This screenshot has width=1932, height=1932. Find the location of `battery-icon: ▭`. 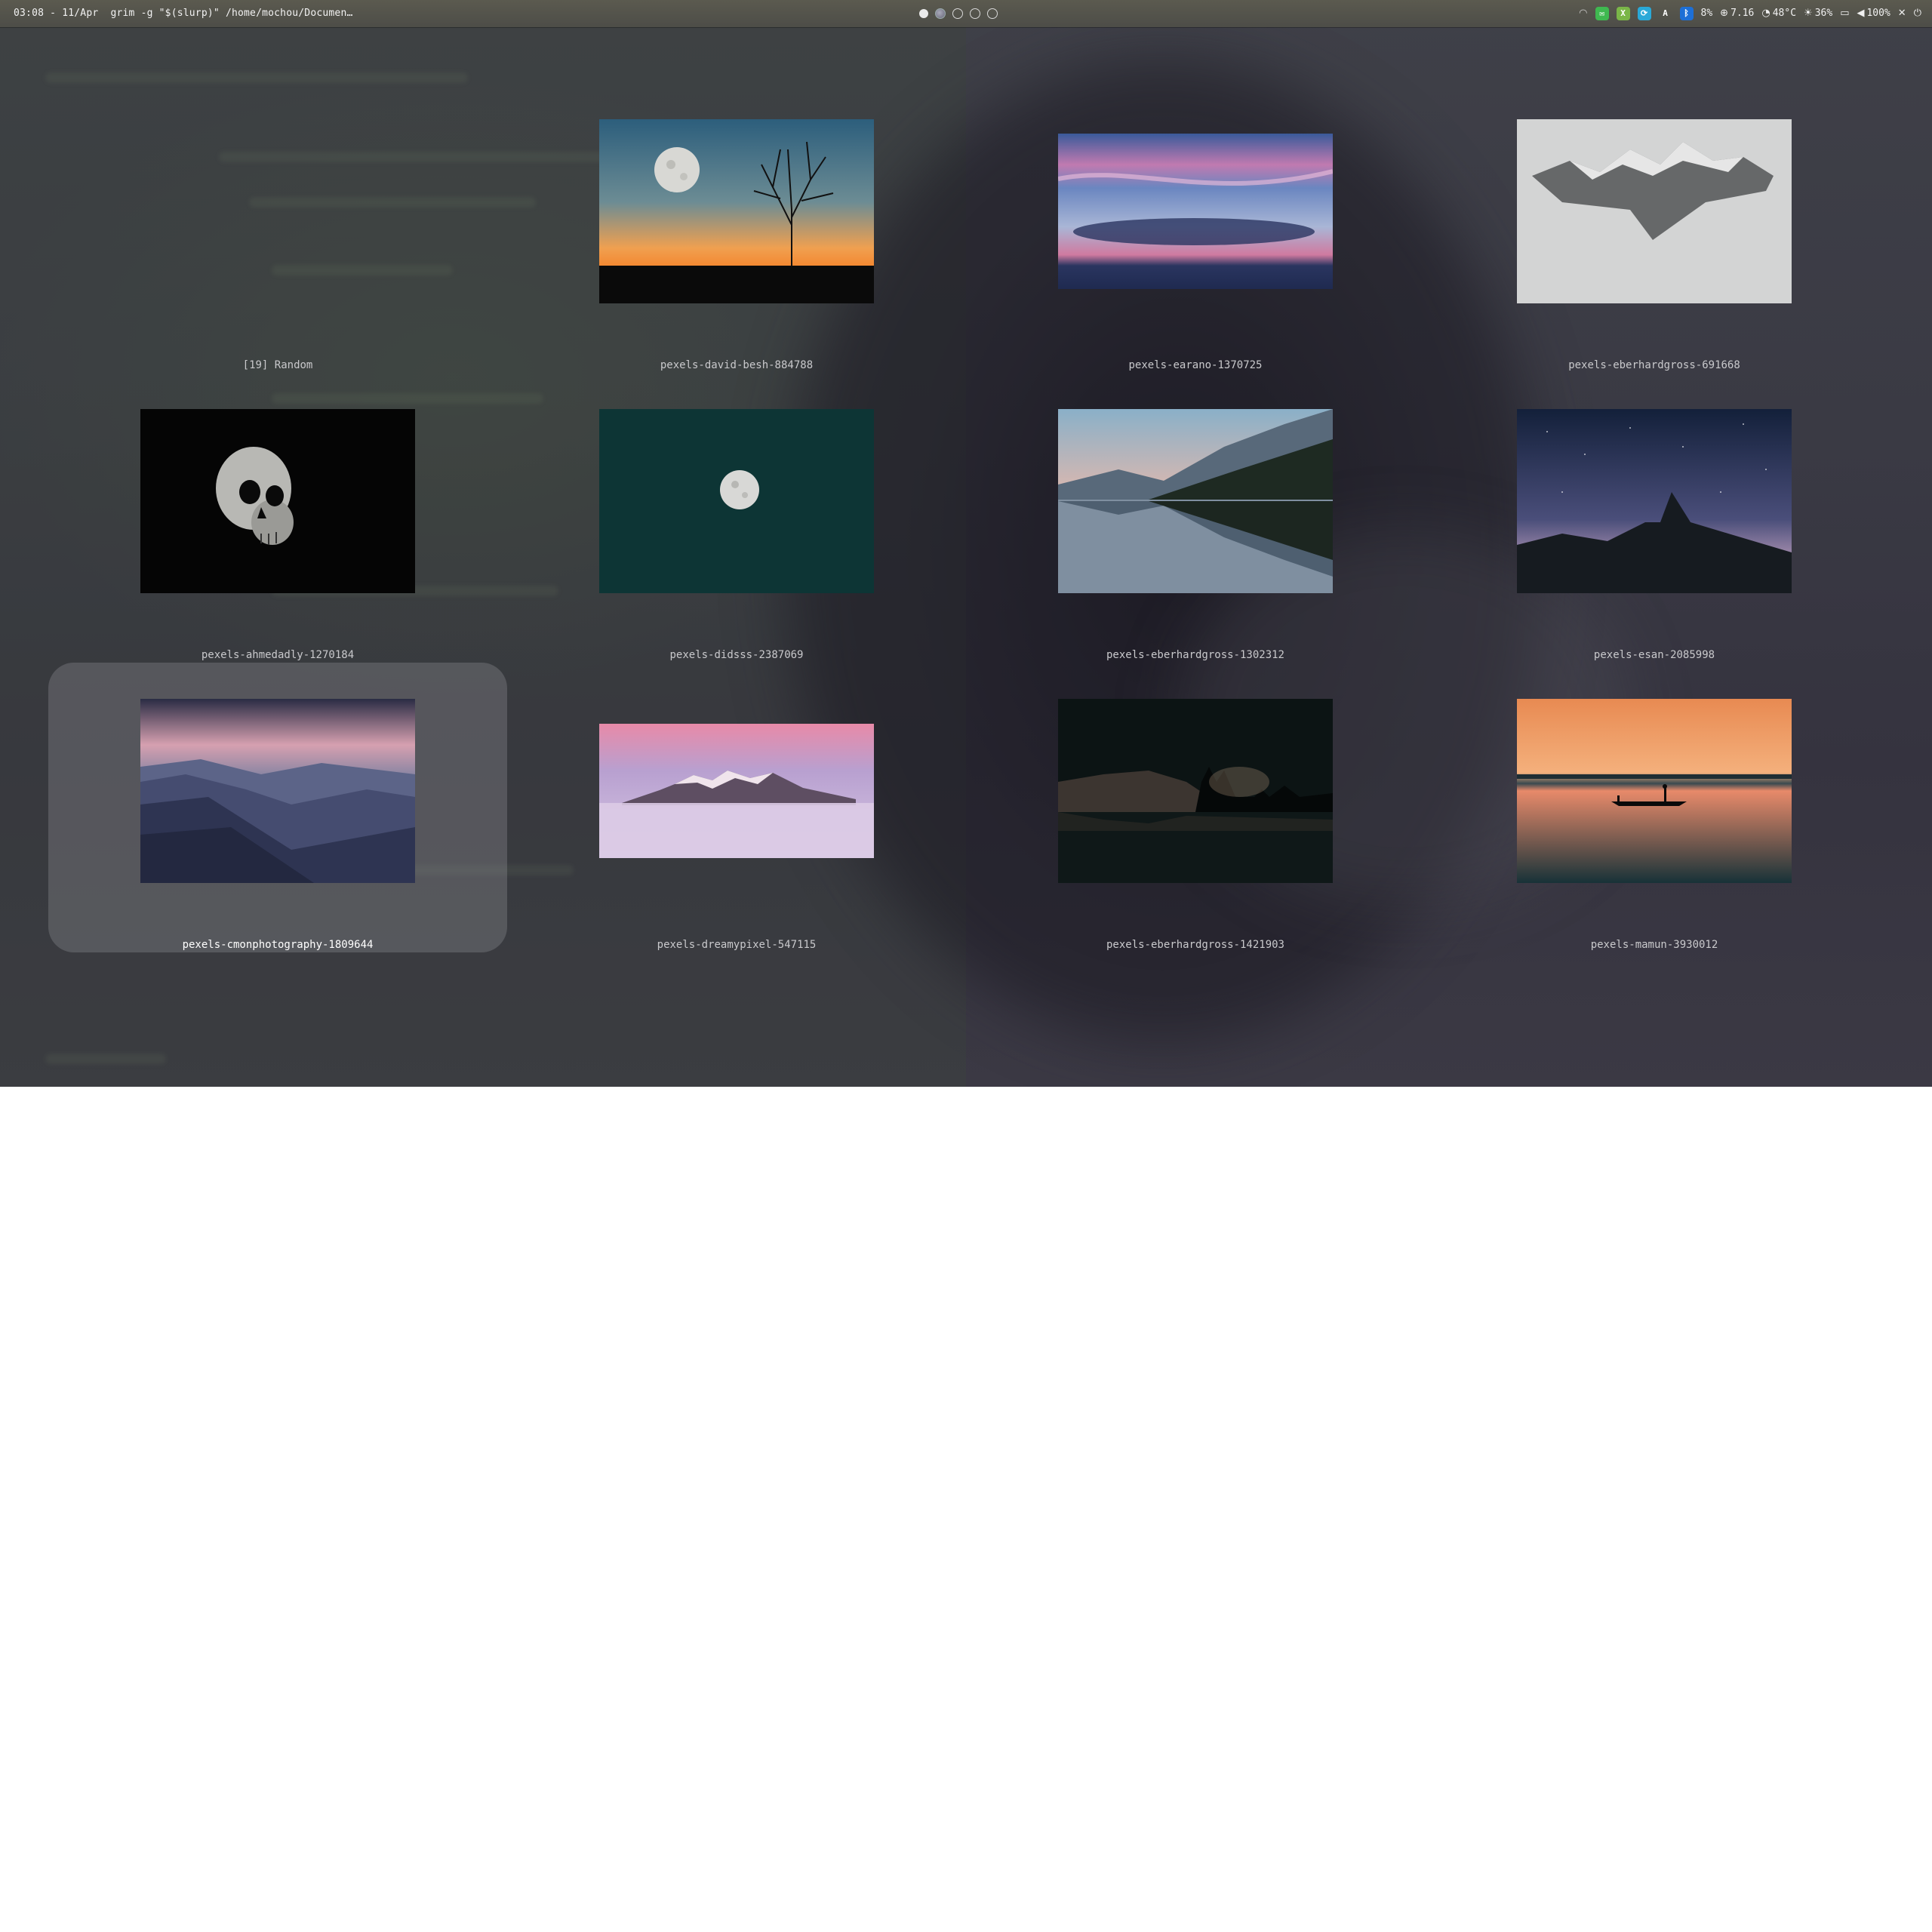

battery-icon: ▭ is located at coordinates (1845, 13).